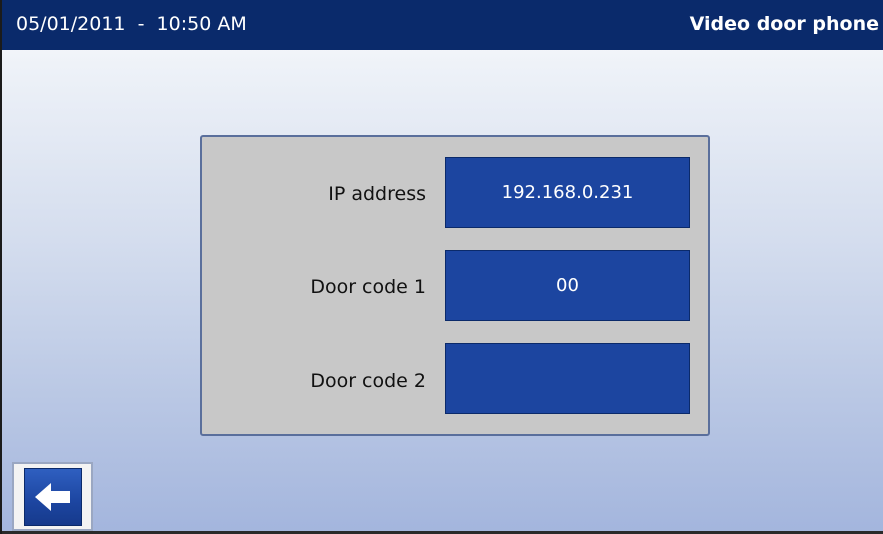 This screenshot has width=883, height=534. I want to click on door-code-2-label: Door code 2, so click(368, 381).